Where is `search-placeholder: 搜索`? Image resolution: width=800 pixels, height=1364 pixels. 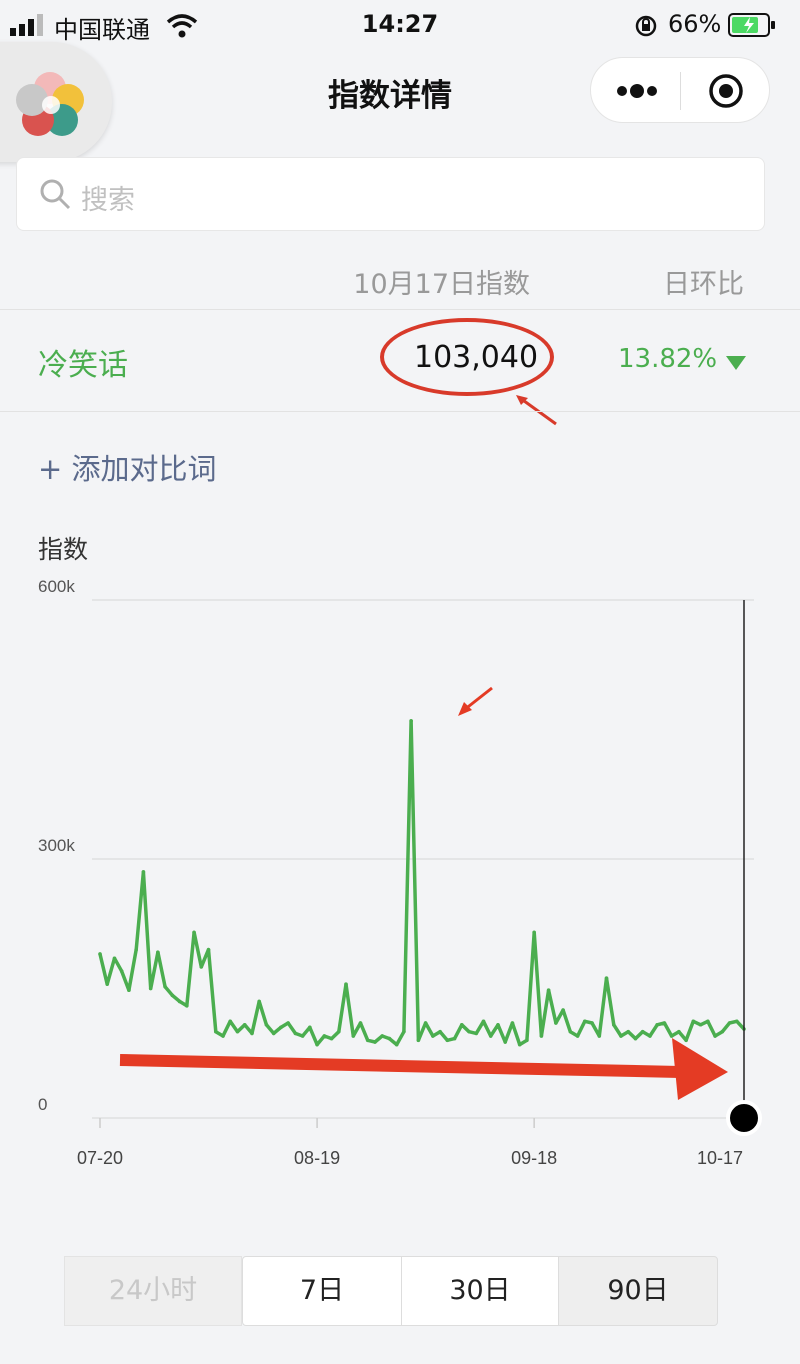
search-placeholder: 搜索 is located at coordinates (108, 200).